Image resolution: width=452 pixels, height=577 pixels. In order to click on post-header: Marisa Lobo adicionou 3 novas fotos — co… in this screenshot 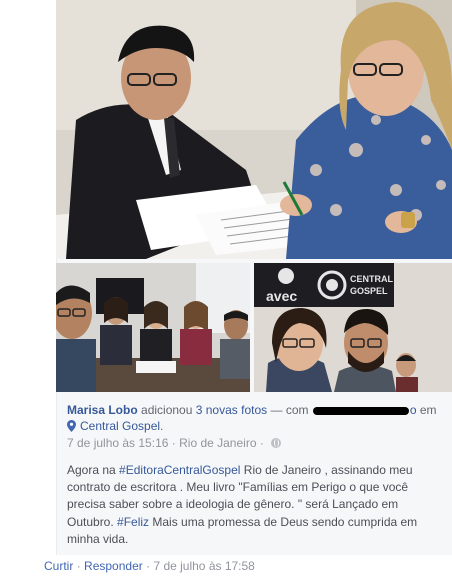, I will do `click(257, 410)`.